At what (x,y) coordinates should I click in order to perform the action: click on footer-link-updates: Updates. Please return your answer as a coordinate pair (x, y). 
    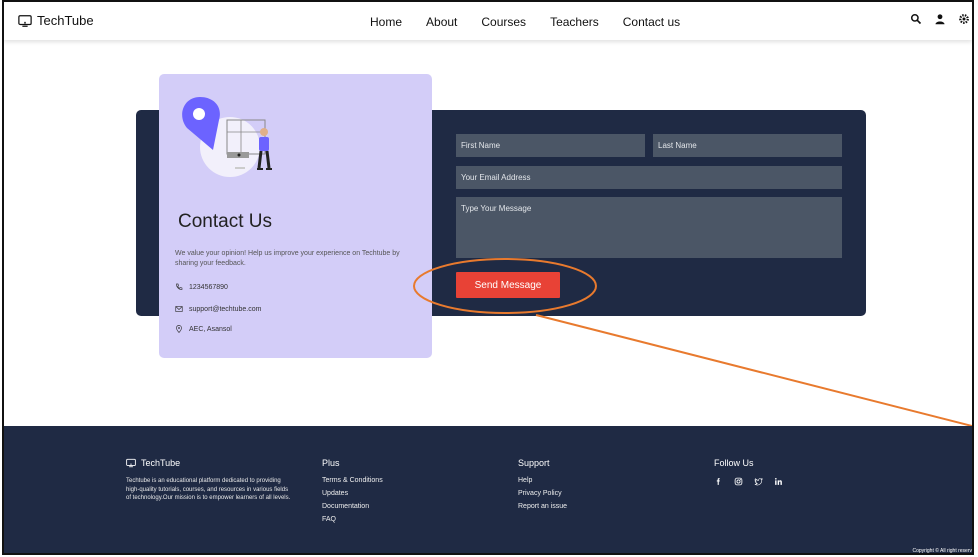
    Looking at the image, I should click on (352, 493).